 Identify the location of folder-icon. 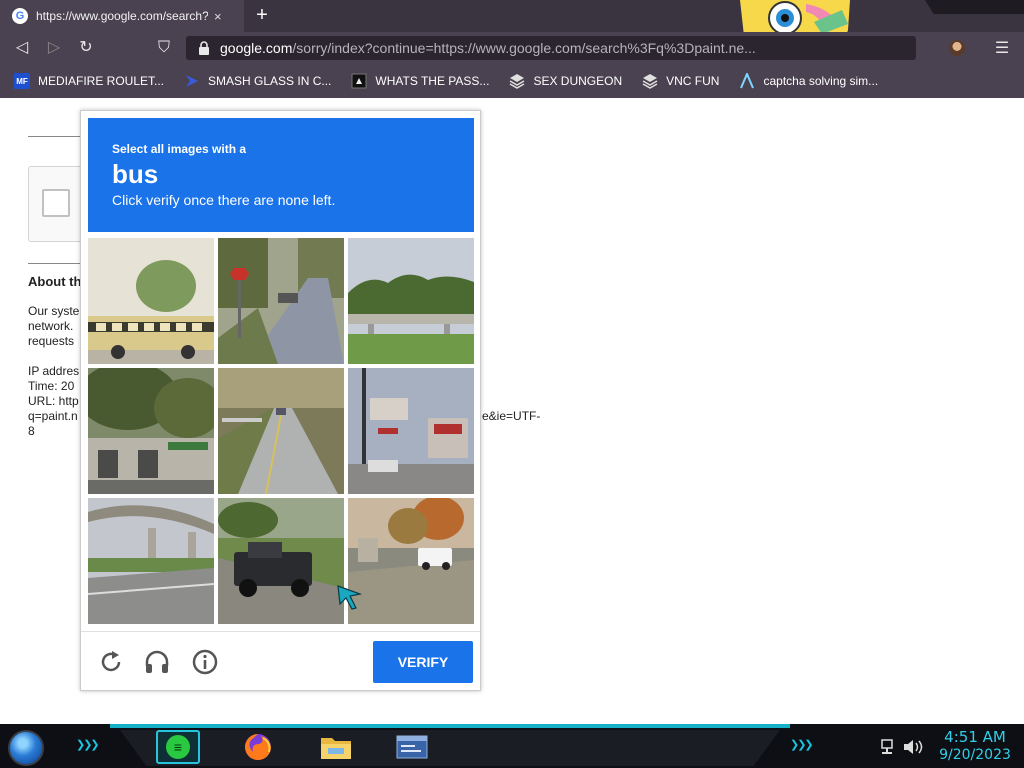
(336, 748).